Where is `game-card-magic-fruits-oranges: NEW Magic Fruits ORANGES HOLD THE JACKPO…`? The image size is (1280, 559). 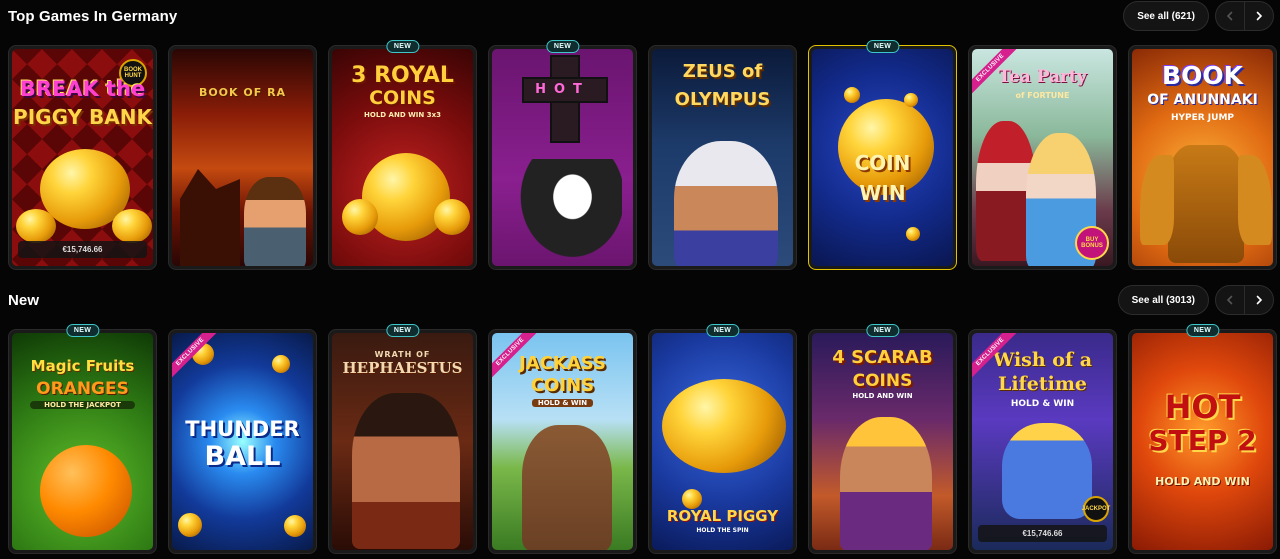 game-card-magic-fruits-oranges: NEW Magic Fruits ORANGES HOLD THE JACKPO… is located at coordinates (82, 439).